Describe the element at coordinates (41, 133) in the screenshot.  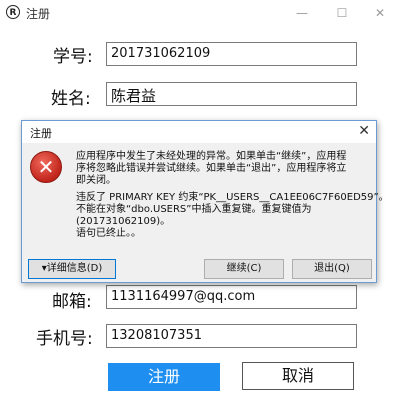
I see `dialog-title: 注册` at that location.